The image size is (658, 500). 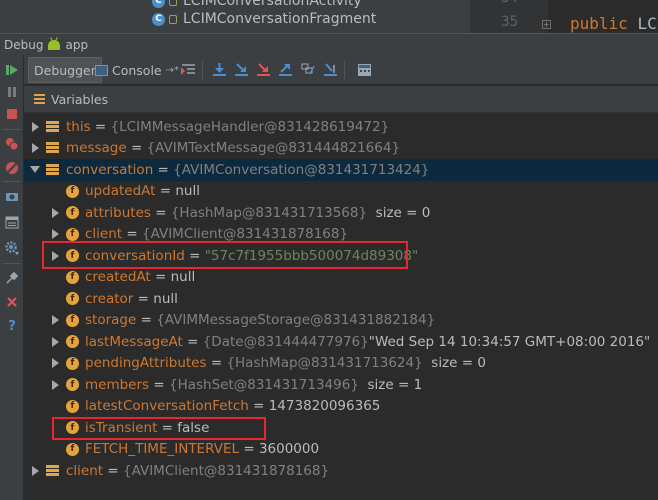 I want to click on variables-title: Variables, so click(x=80, y=99).